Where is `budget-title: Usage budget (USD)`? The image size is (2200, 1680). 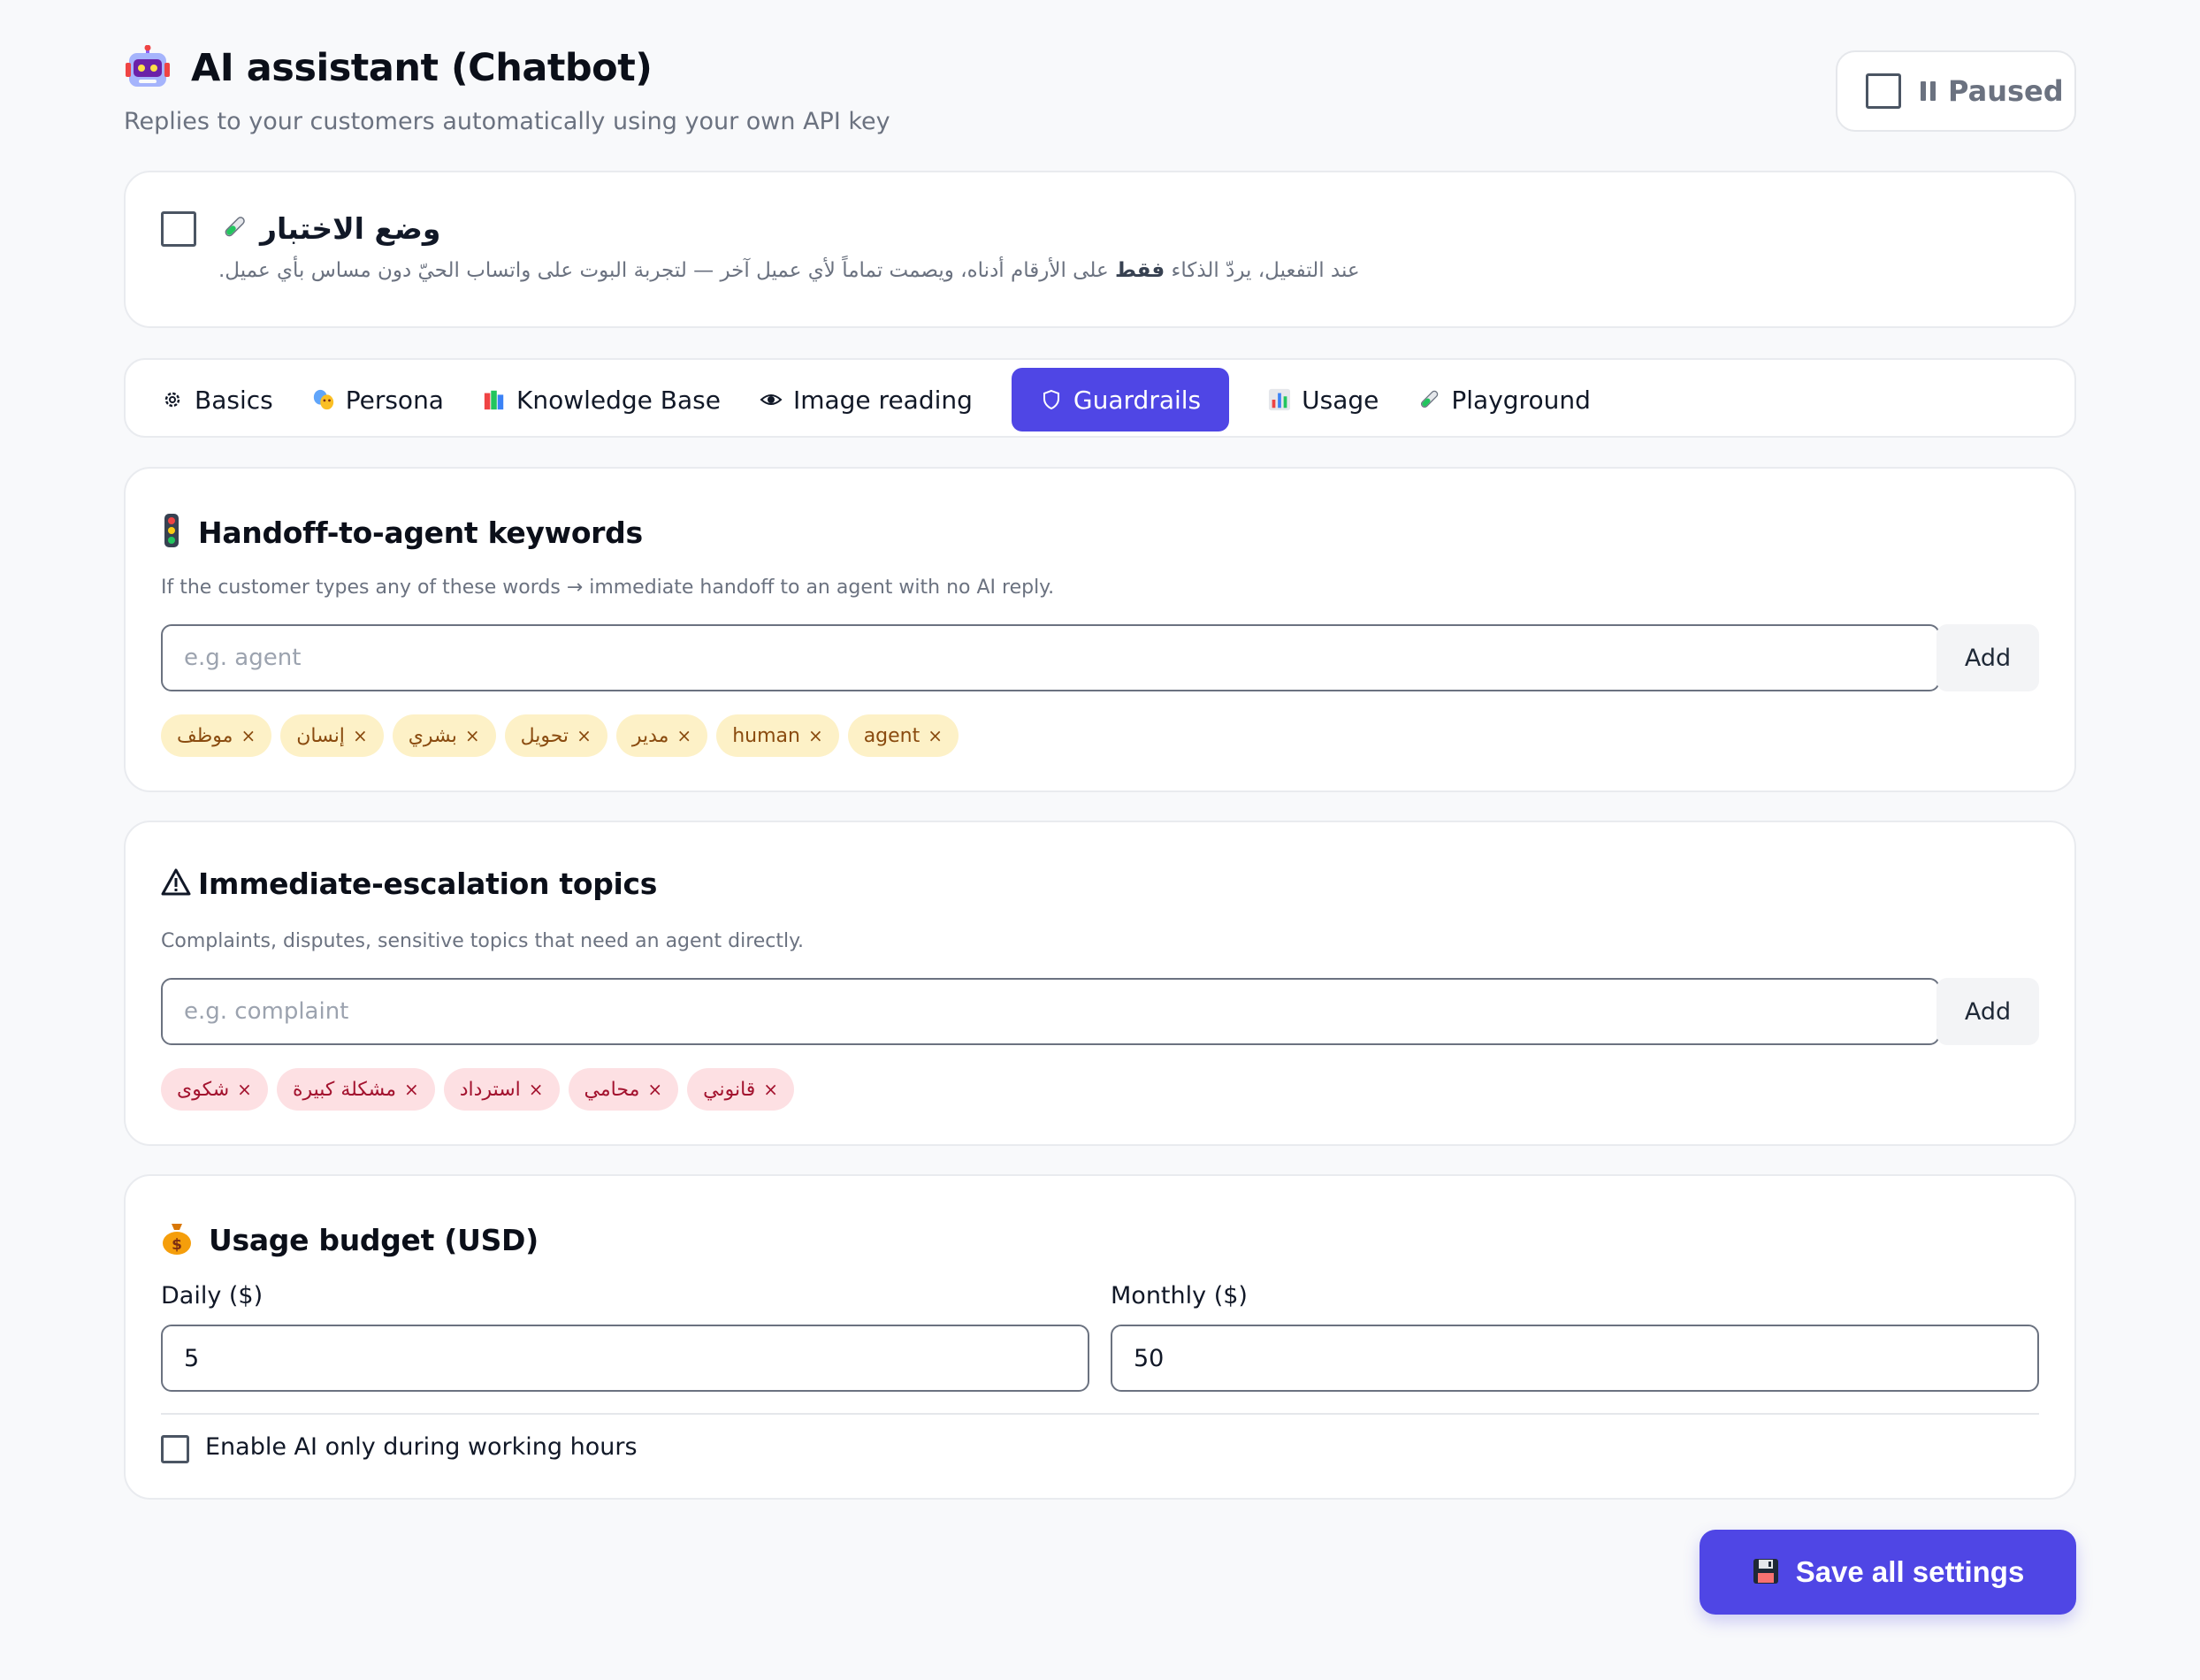
budget-title: Usage budget (USD) is located at coordinates (374, 1239).